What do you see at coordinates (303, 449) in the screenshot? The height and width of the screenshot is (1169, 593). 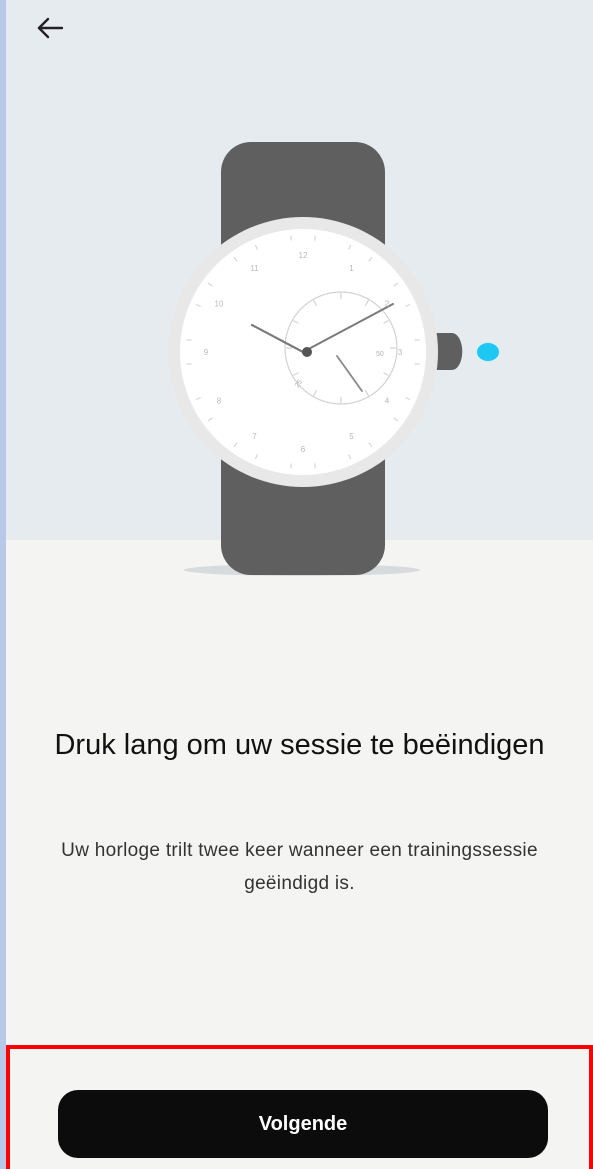 I see `dial-number: 6` at bounding box center [303, 449].